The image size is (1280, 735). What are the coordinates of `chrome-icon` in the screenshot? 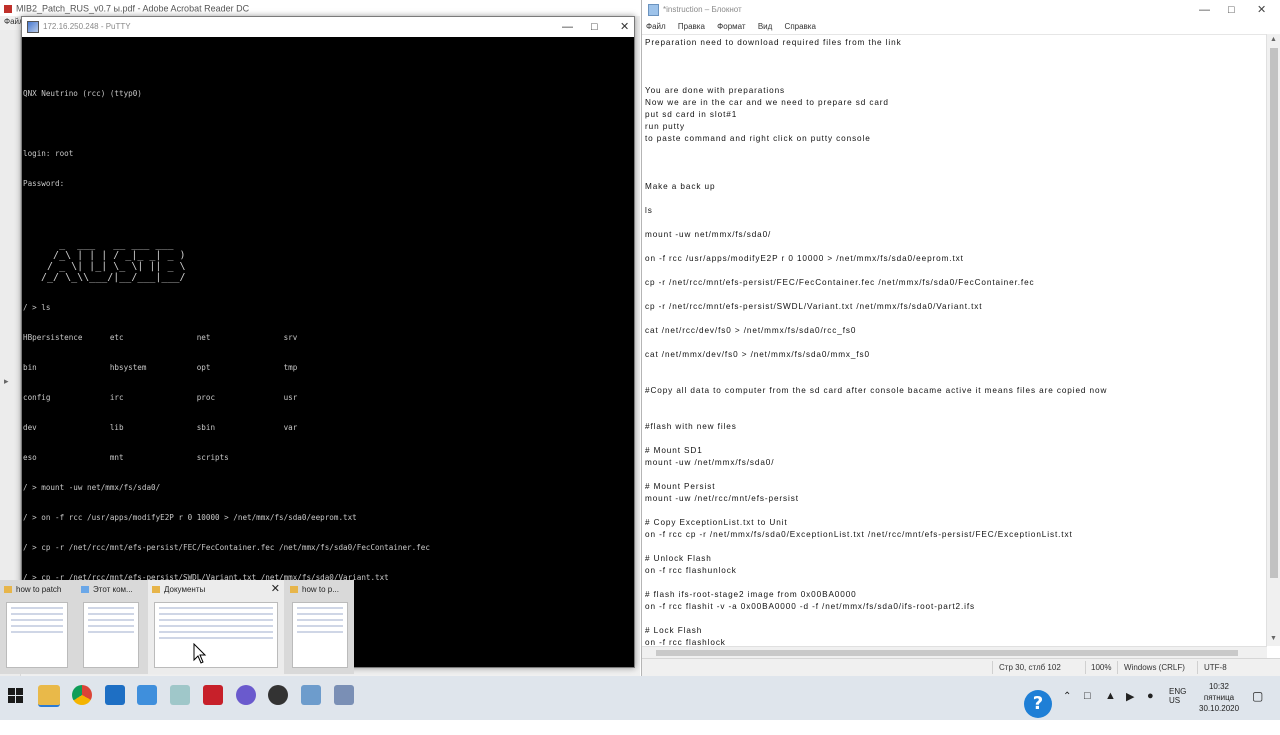 It's located at (82, 695).